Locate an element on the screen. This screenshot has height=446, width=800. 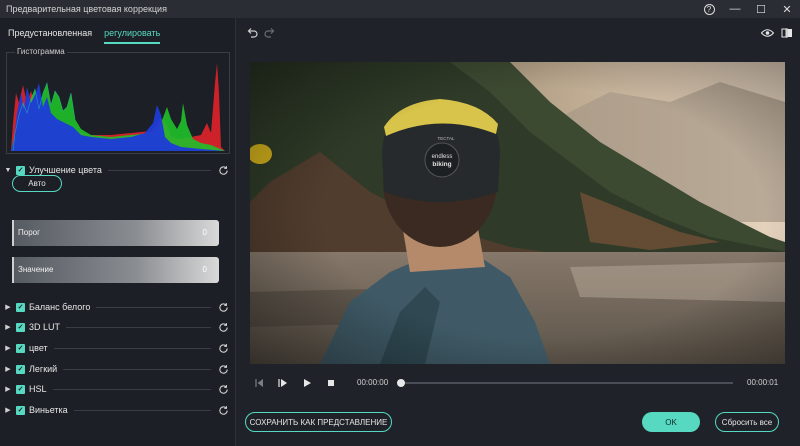
tab-presets: Предустановленная is located at coordinates (50, 36).